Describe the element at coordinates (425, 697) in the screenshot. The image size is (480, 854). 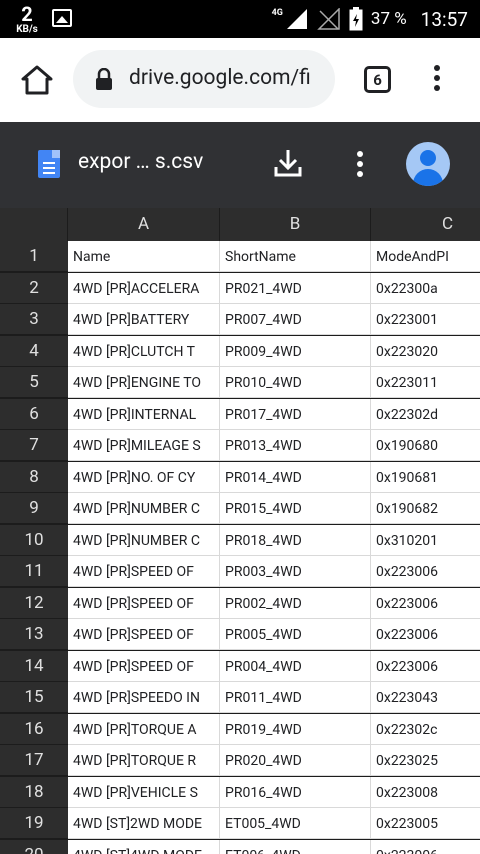
I see `table-cell-c: 0x223043` at that location.